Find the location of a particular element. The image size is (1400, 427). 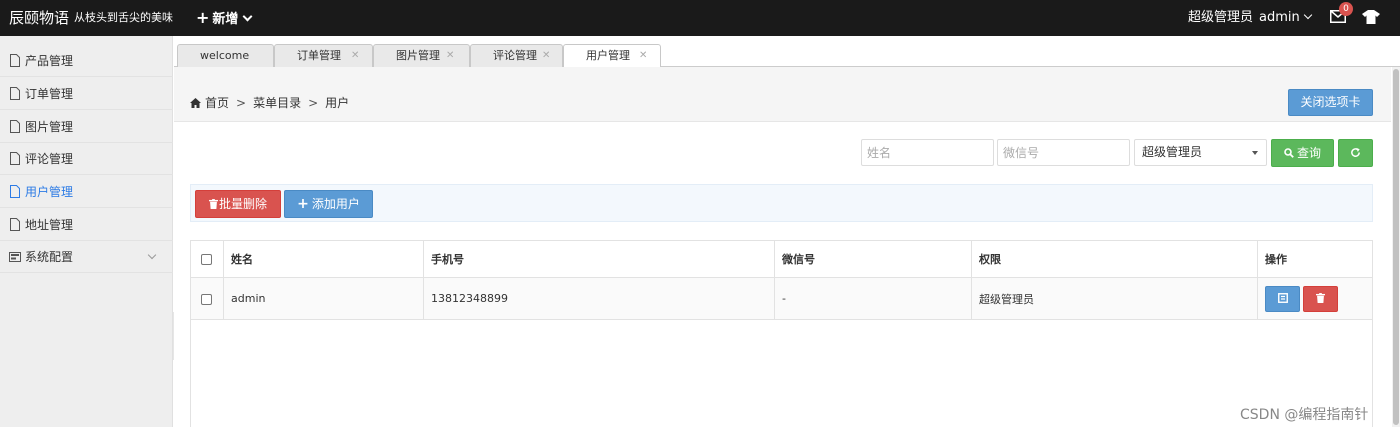

row-select-cell is located at coordinates (207, 298).